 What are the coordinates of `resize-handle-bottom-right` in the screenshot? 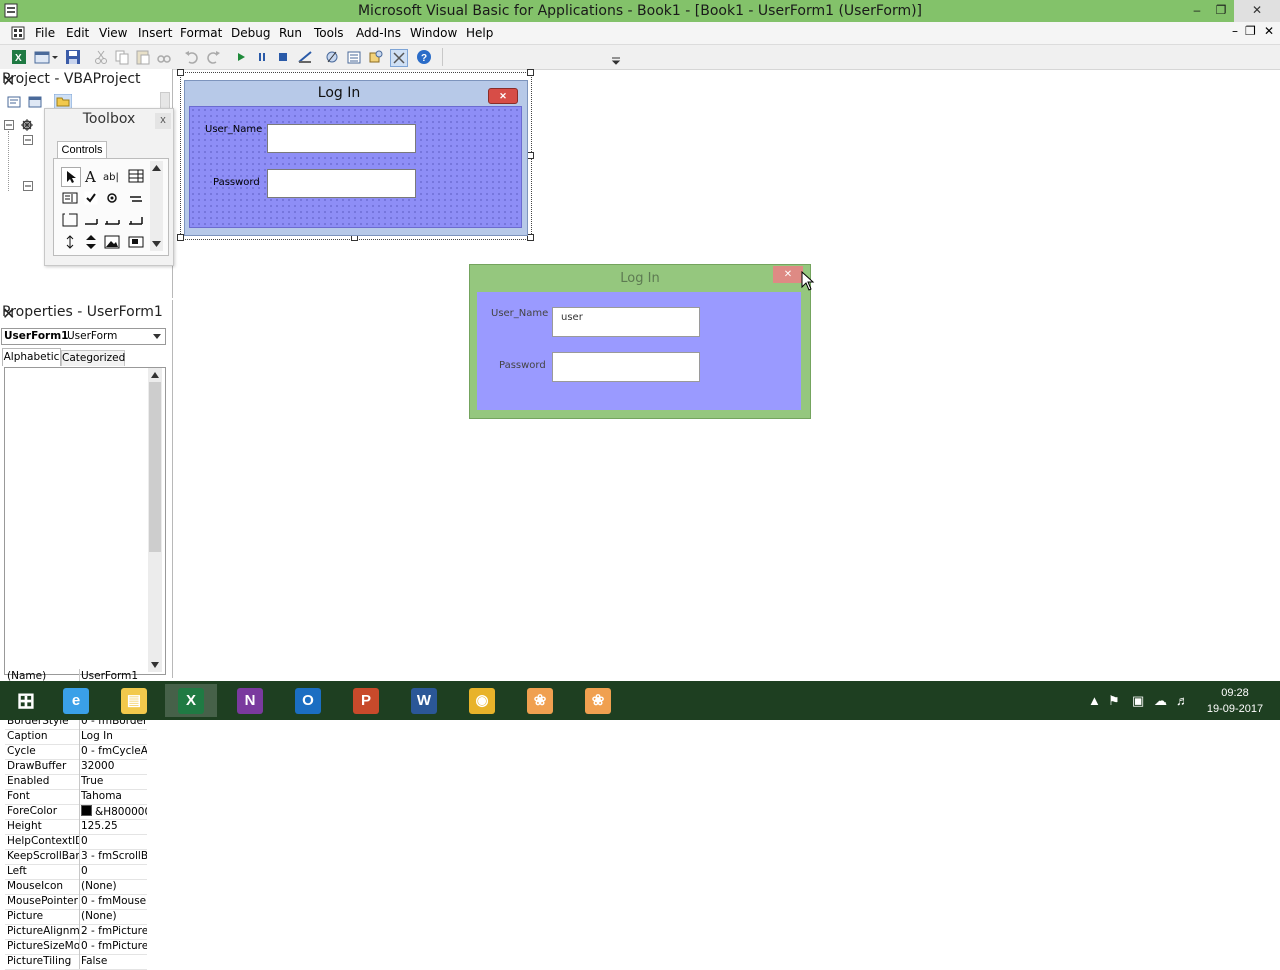 It's located at (530, 237).